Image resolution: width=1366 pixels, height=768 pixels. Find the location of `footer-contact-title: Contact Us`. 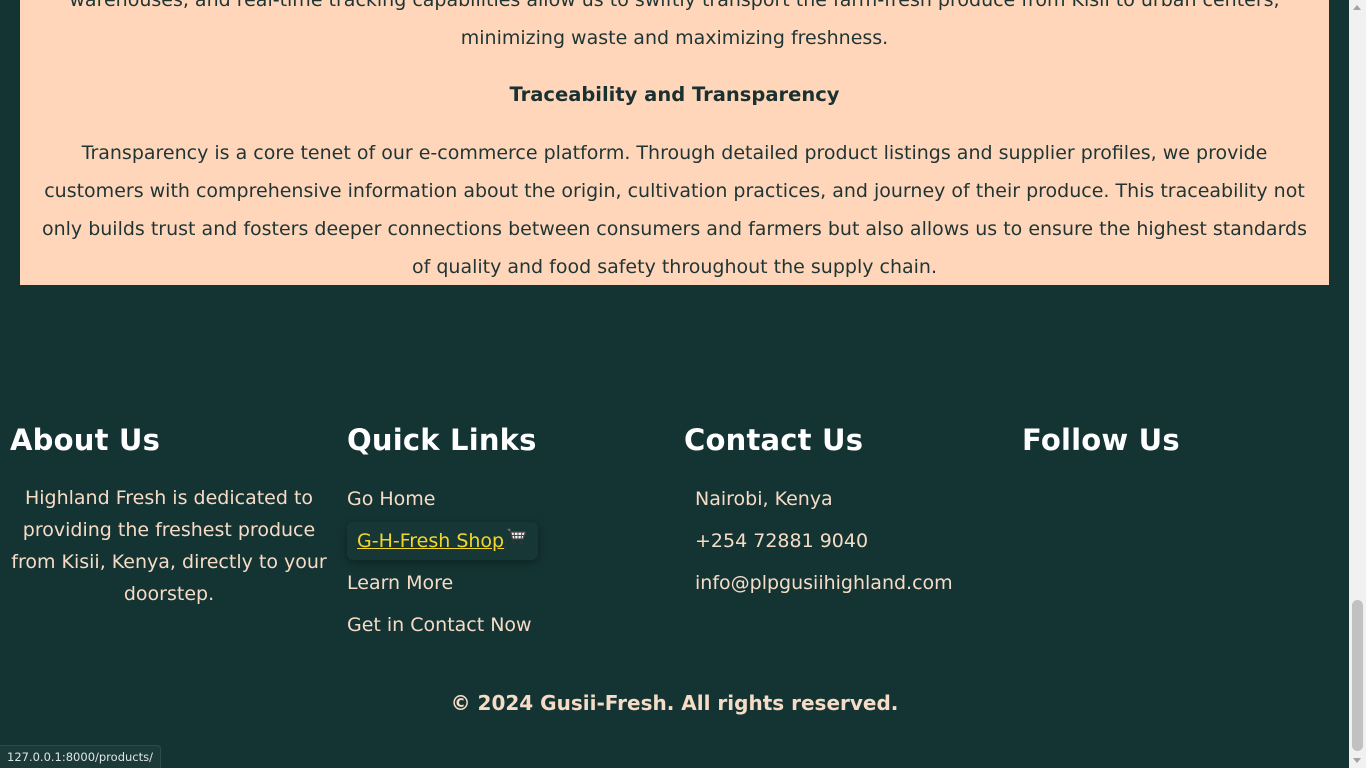

footer-contact-title: Contact Us is located at coordinates (774, 440).